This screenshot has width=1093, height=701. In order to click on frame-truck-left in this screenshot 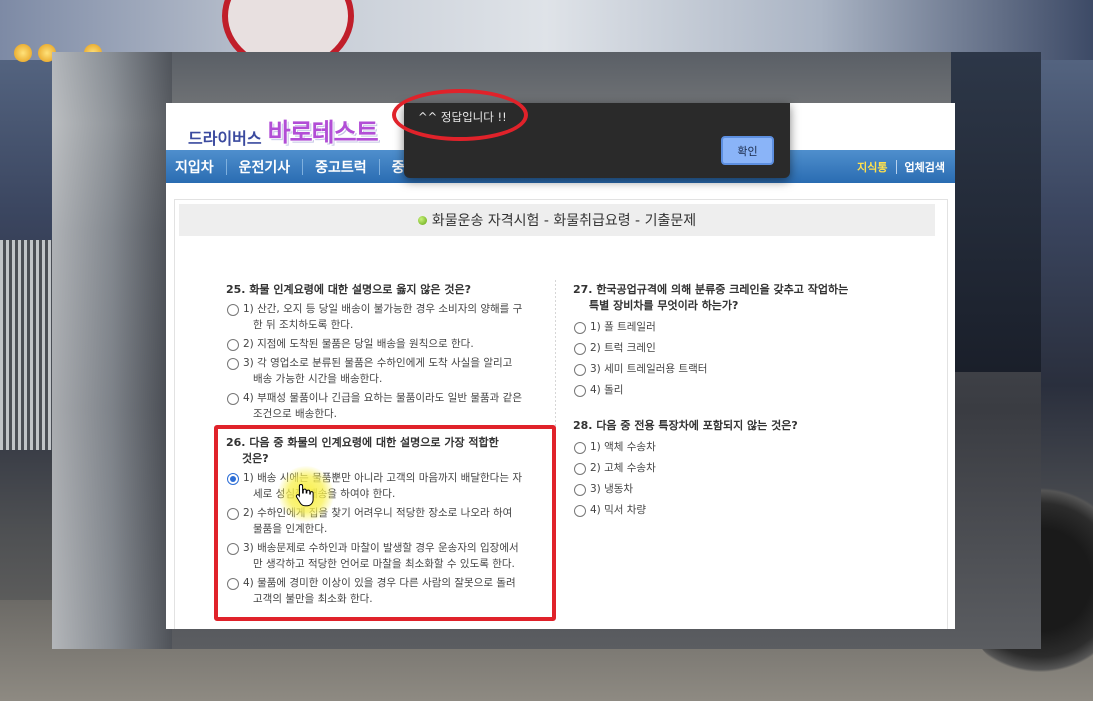, I will do `click(112, 350)`.